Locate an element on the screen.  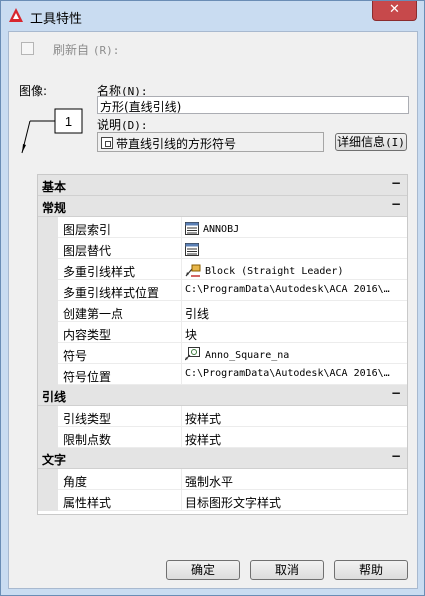
section-title: 引线 is located at coordinates (54, 397).